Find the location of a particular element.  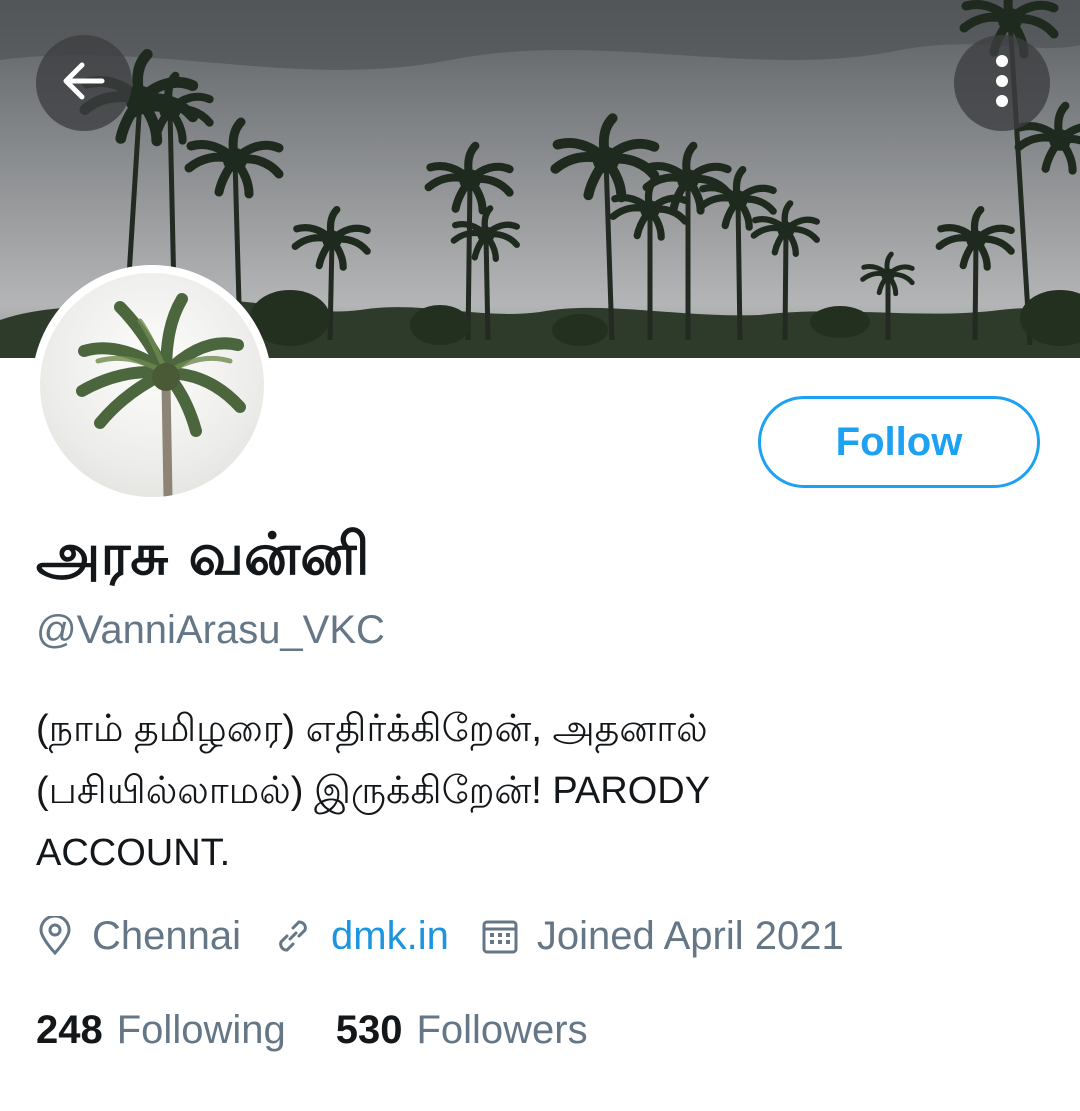

followers-count: 530 is located at coordinates (369, 1029).